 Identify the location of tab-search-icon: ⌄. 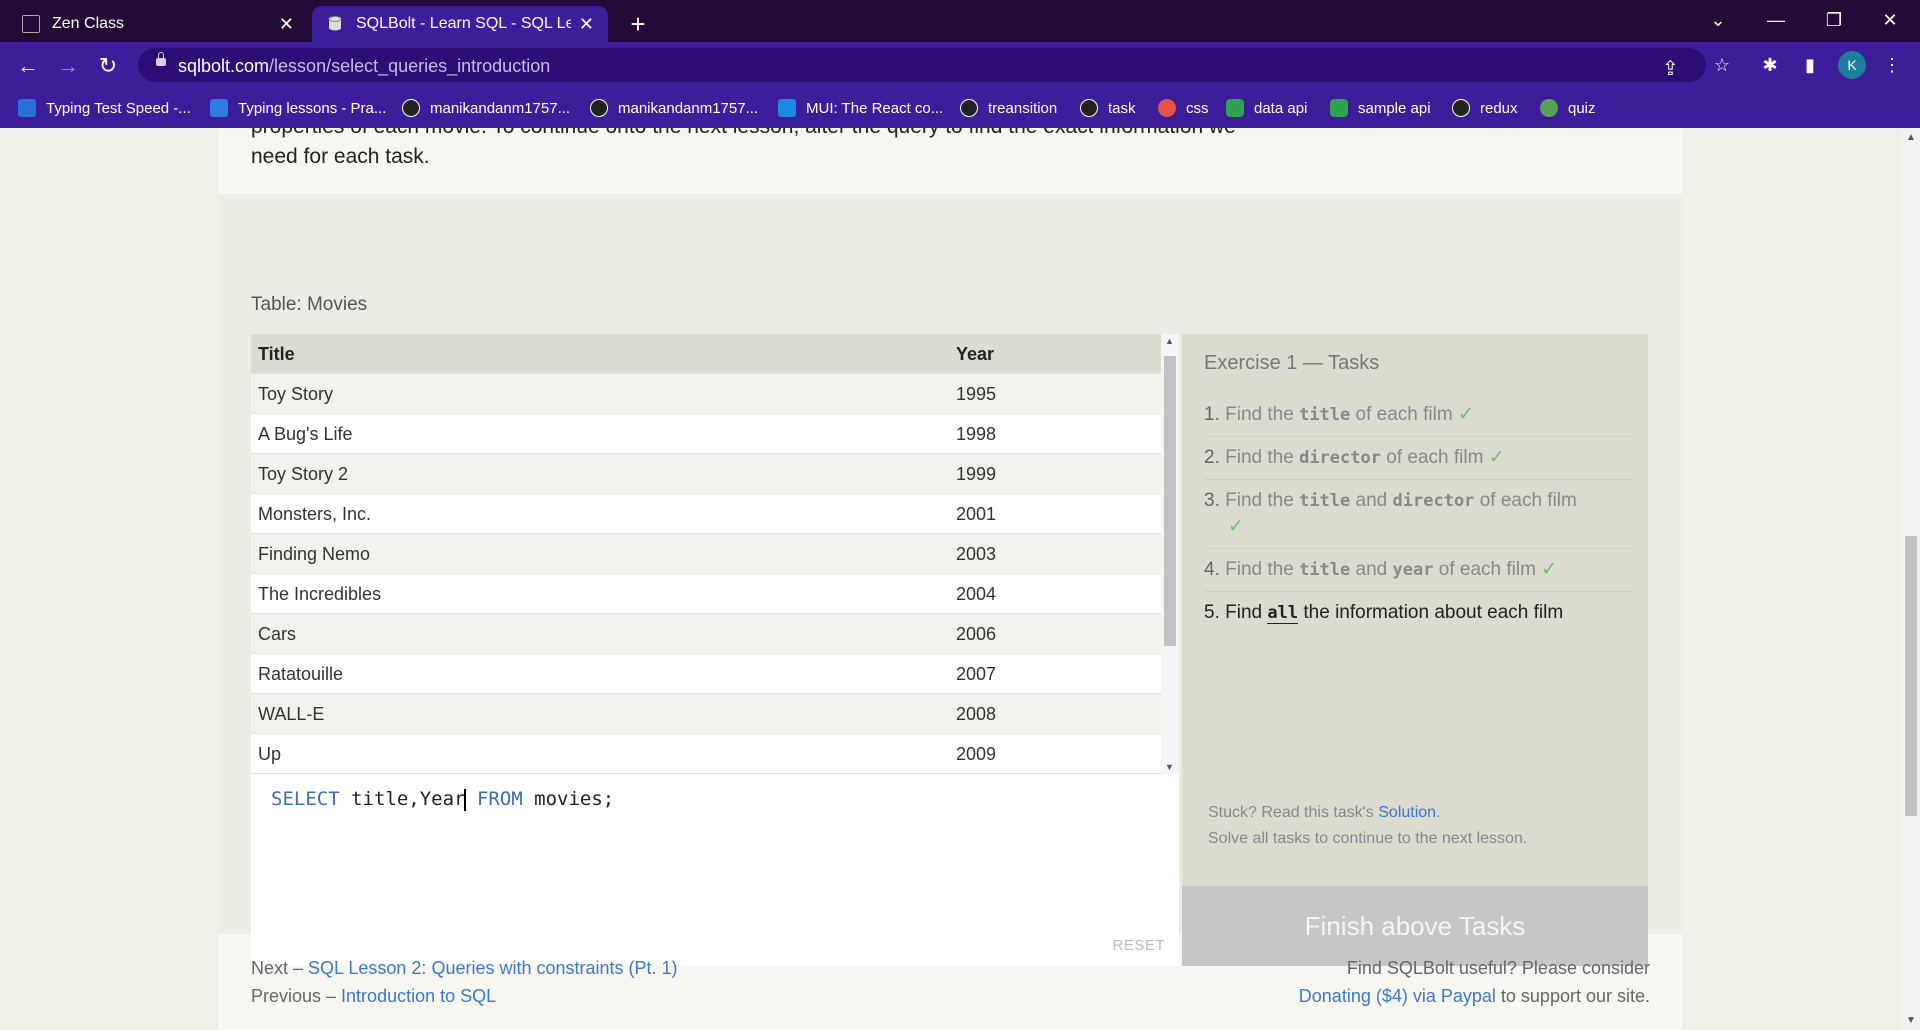
(1718, 20).